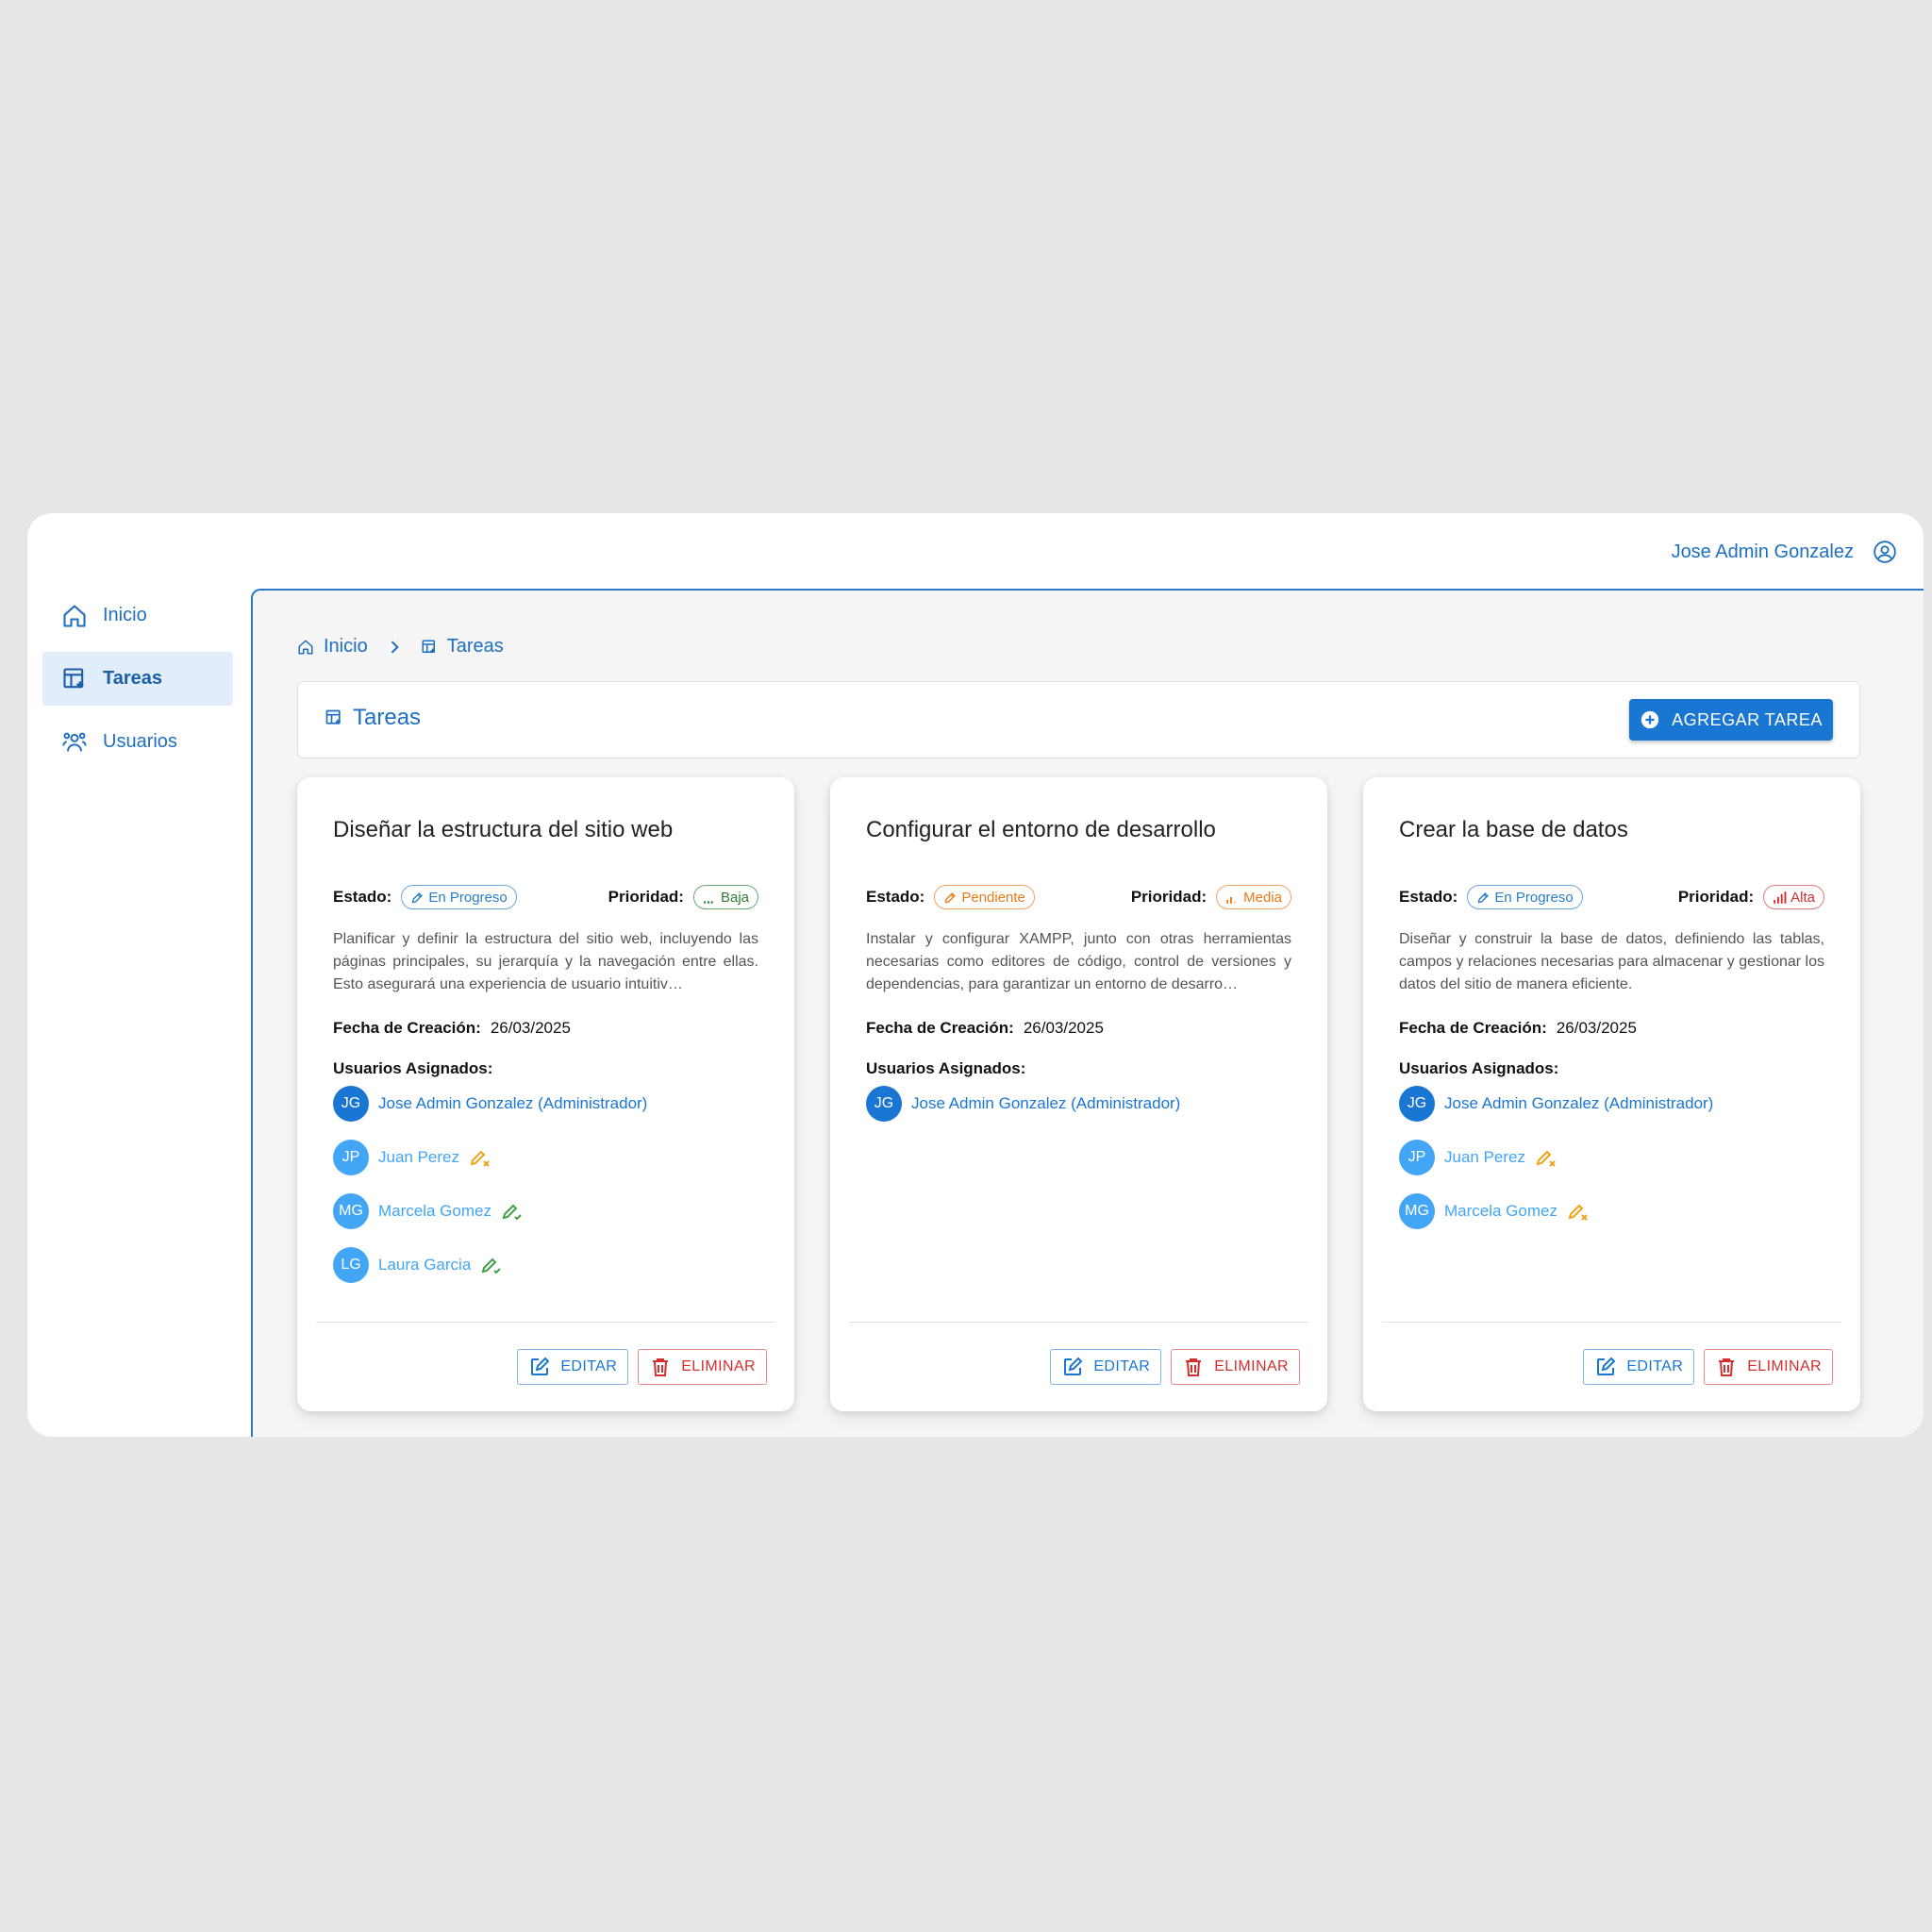 The image size is (1932, 1932). I want to click on page-title-text: Tareas, so click(388, 718).